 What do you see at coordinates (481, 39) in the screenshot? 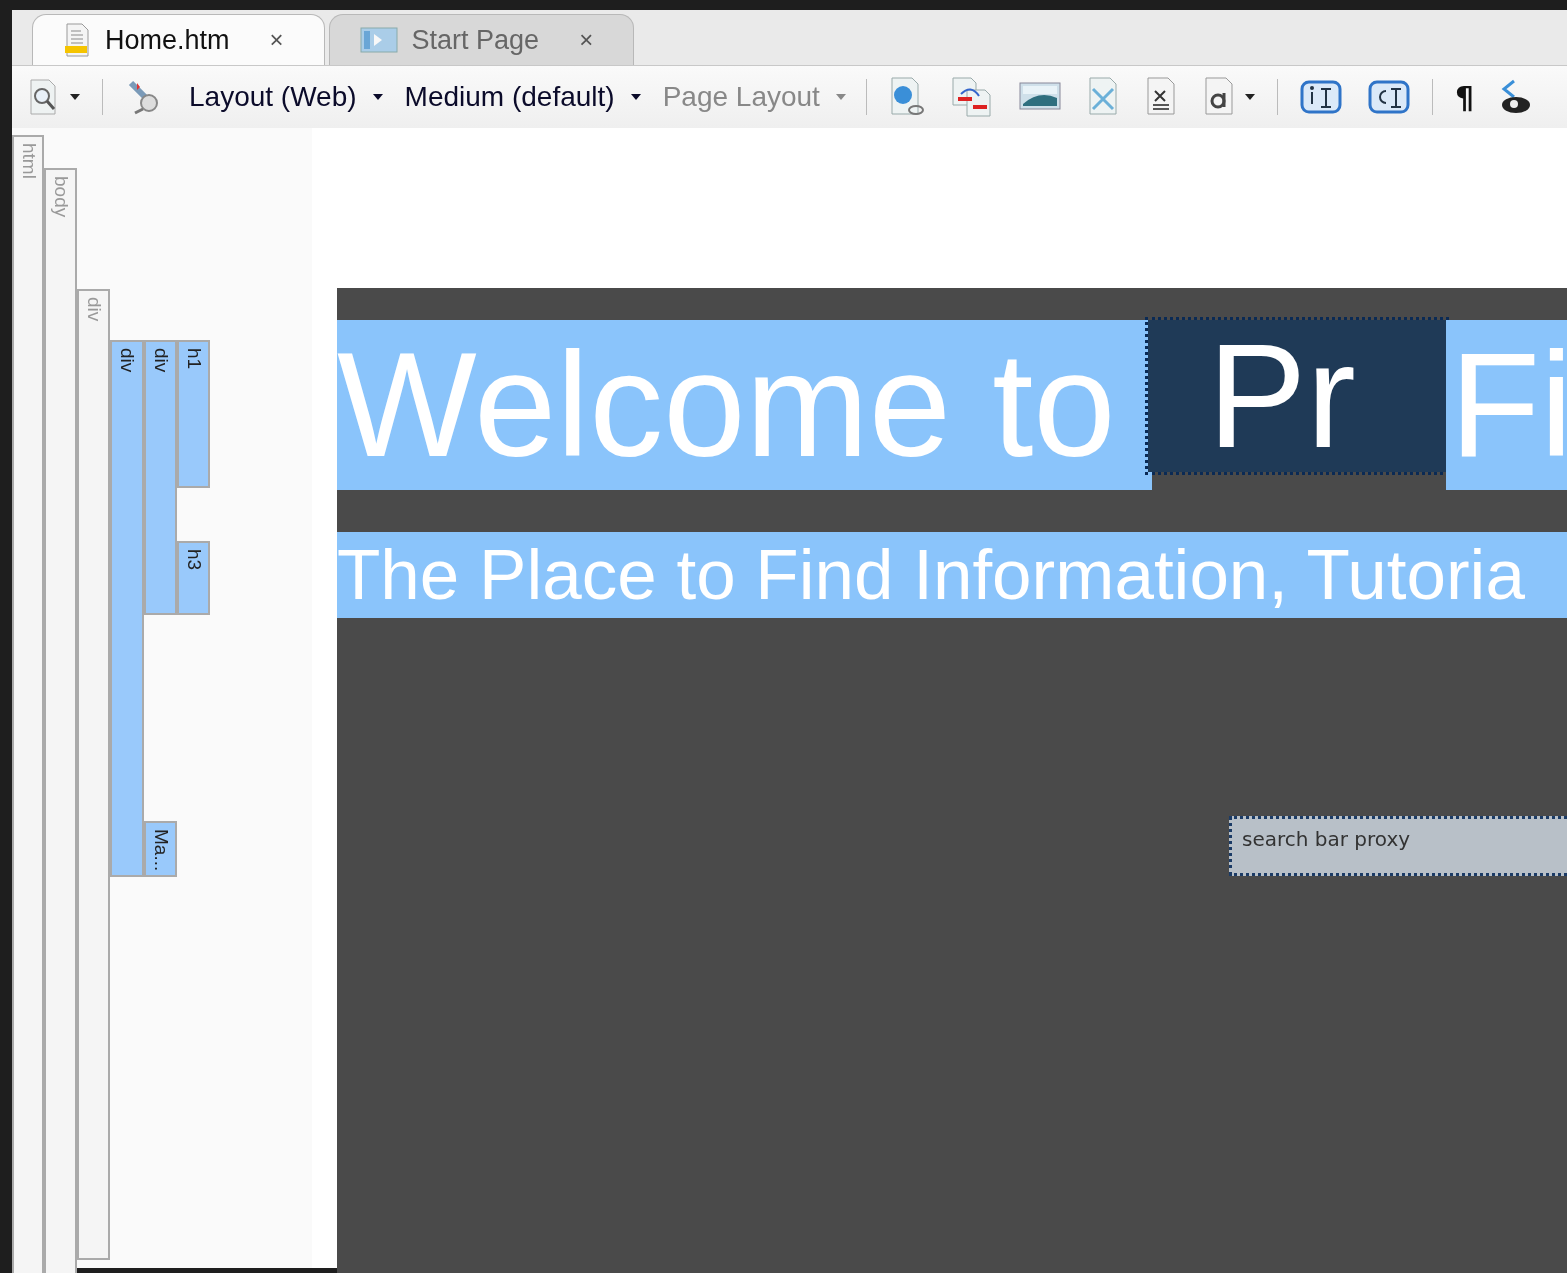
I see `document-tab: Start Page ×` at bounding box center [481, 39].